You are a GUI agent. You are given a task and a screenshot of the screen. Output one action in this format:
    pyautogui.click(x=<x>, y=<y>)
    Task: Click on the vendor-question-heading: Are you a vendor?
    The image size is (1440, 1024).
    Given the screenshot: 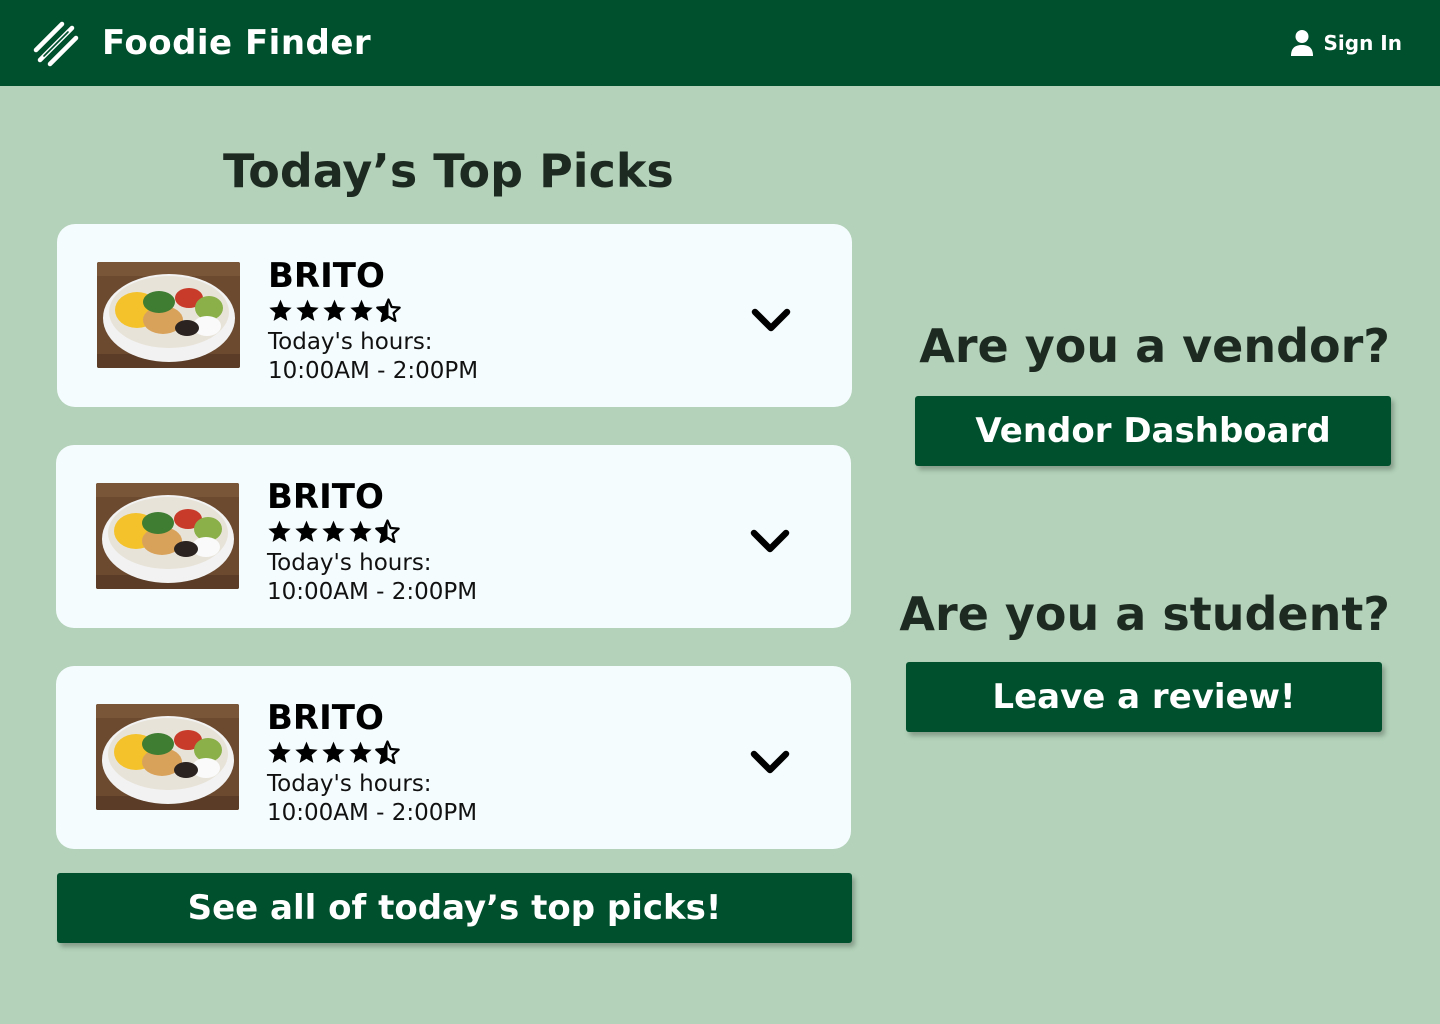 What is the action you would take?
    pyautogui.click(x=1154, y=346)
    